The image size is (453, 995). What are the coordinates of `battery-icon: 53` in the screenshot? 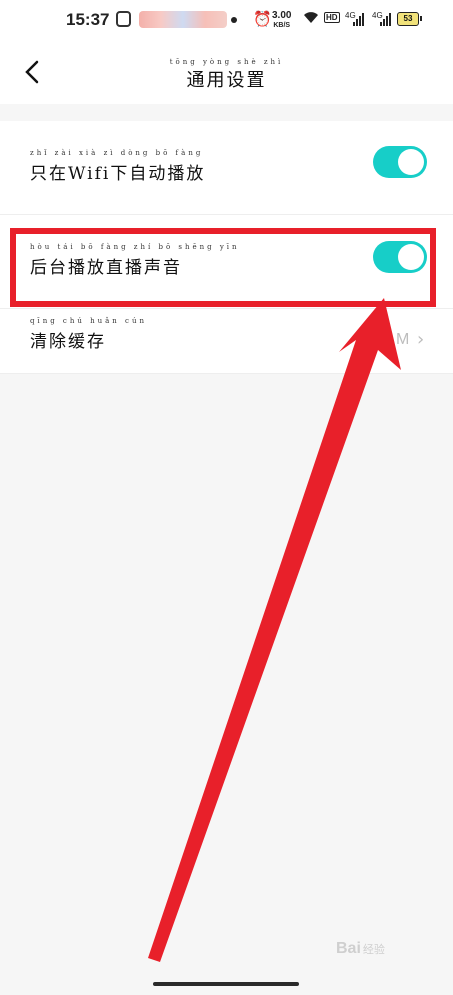 It's located at (409, 19).